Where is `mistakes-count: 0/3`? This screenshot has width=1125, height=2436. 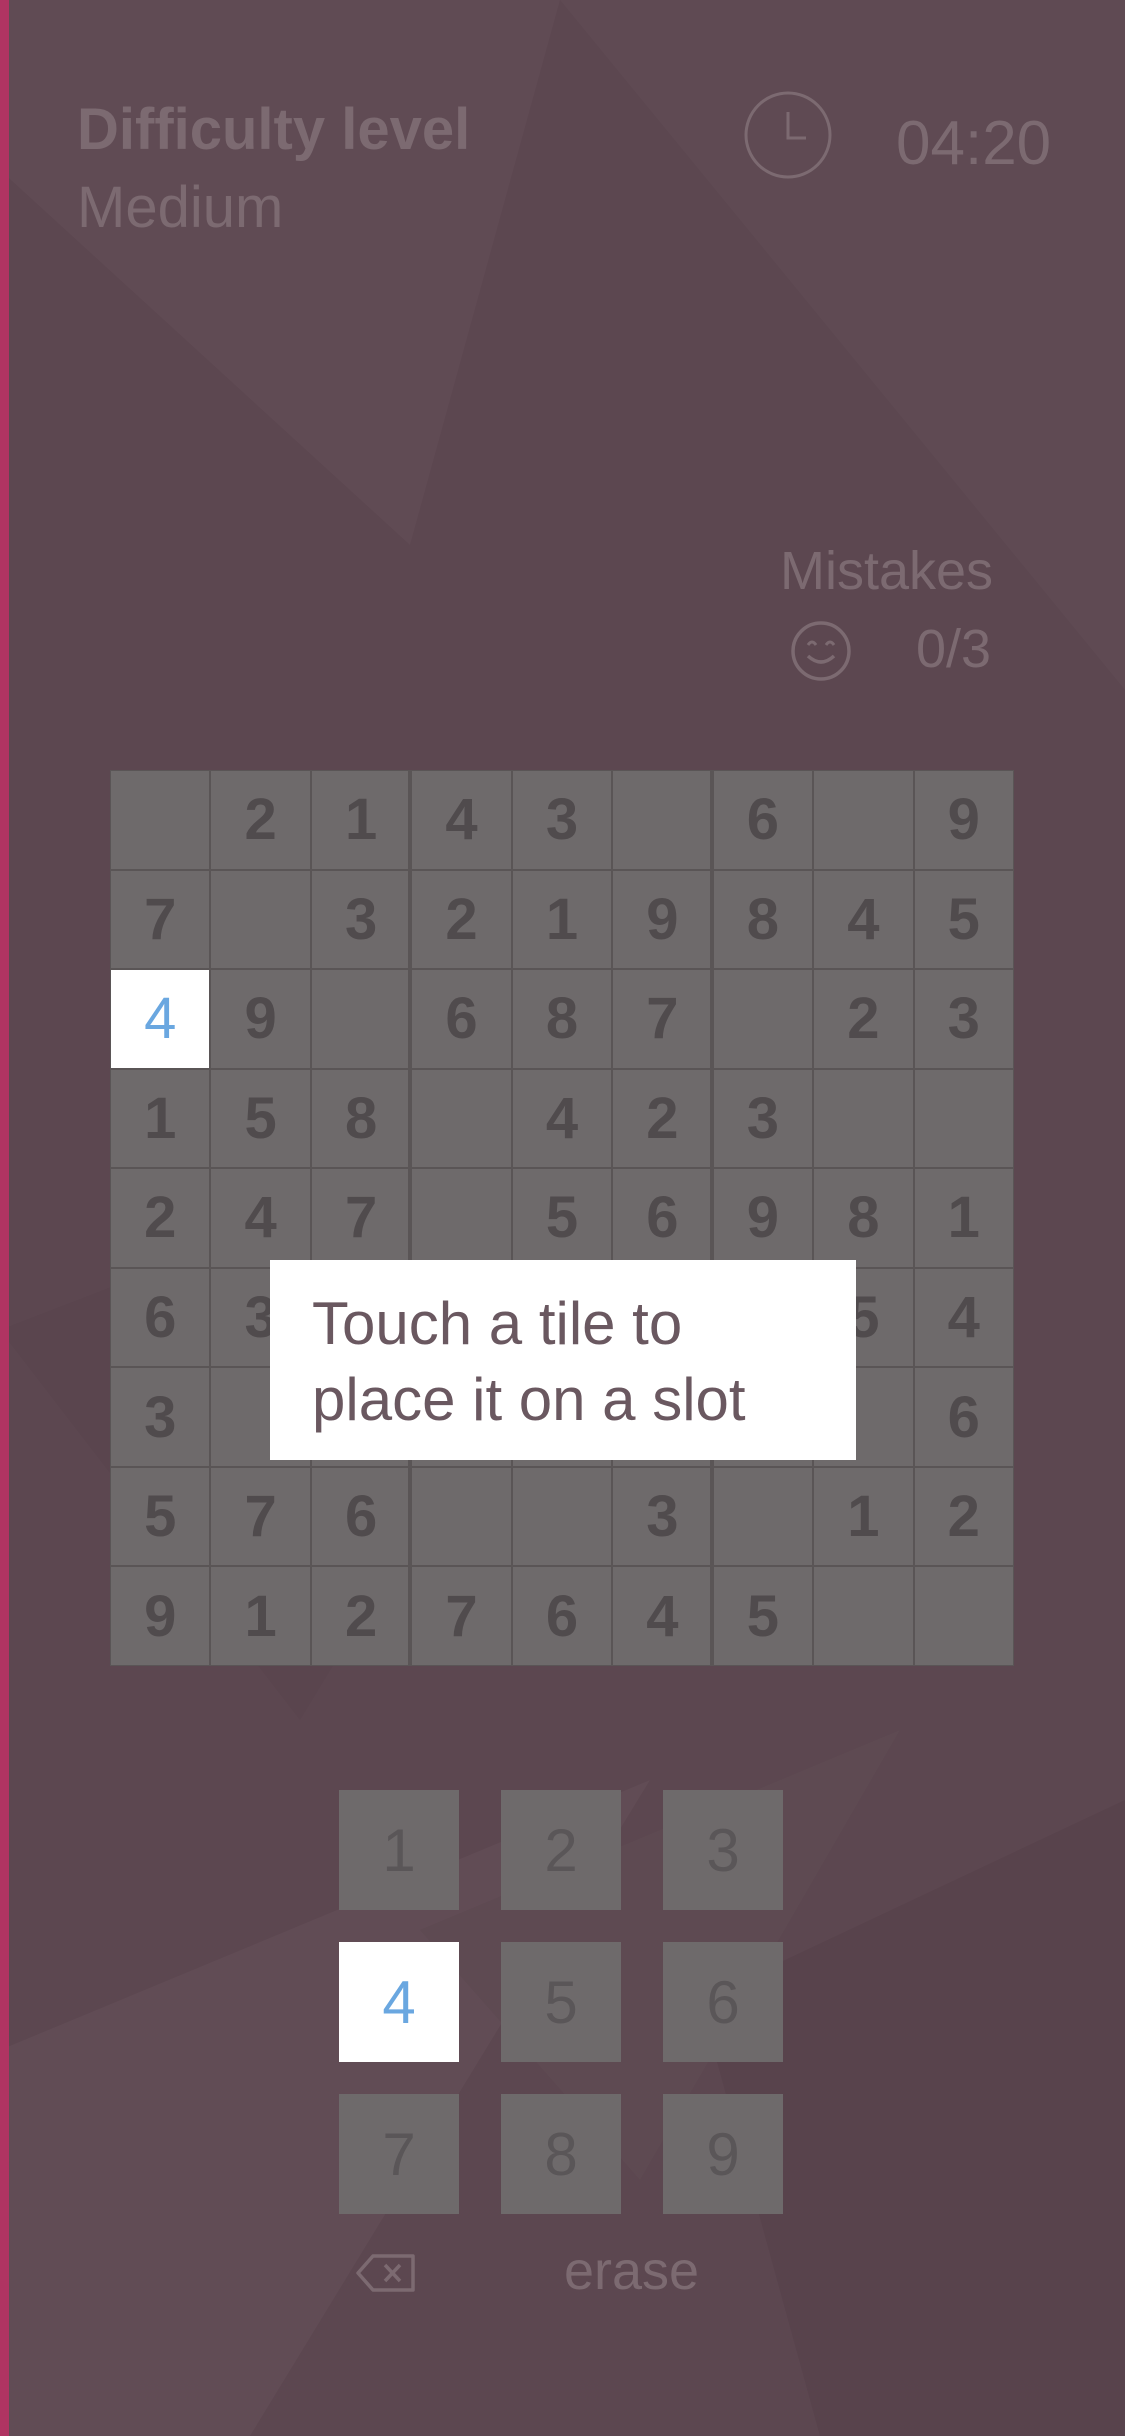 mistakes-count: 0/3 is located at coordinates (954, 649).